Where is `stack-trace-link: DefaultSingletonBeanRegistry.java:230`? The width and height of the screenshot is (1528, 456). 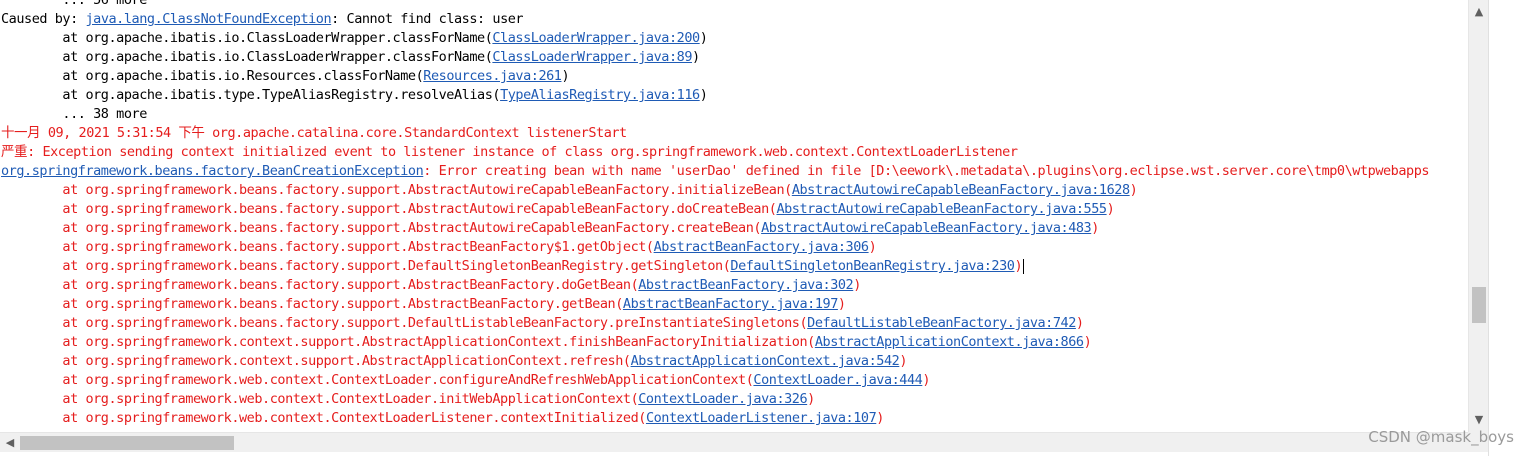
stack-trace-link: DefaultSingletonBeanRegistry.java:230 is located at coordinates (872, 266).